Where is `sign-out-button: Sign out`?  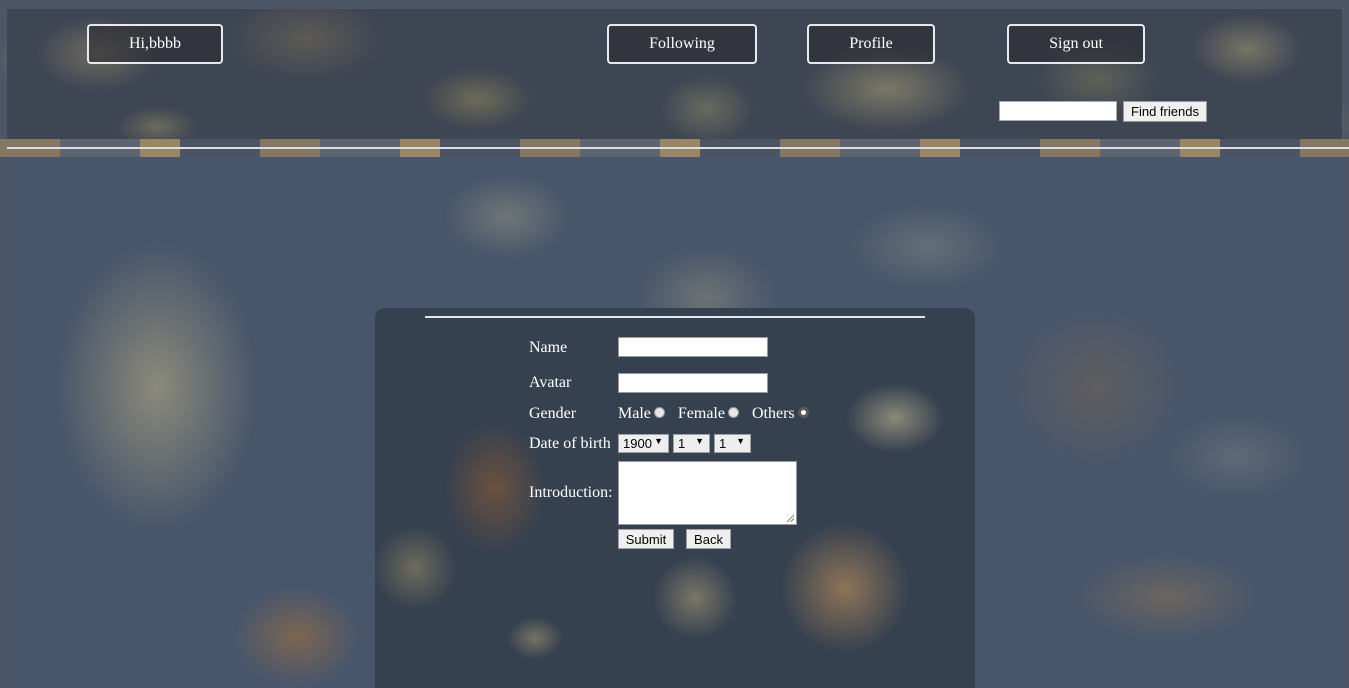
sign-out-button: Sign out is located at coordinates (1076, 44).